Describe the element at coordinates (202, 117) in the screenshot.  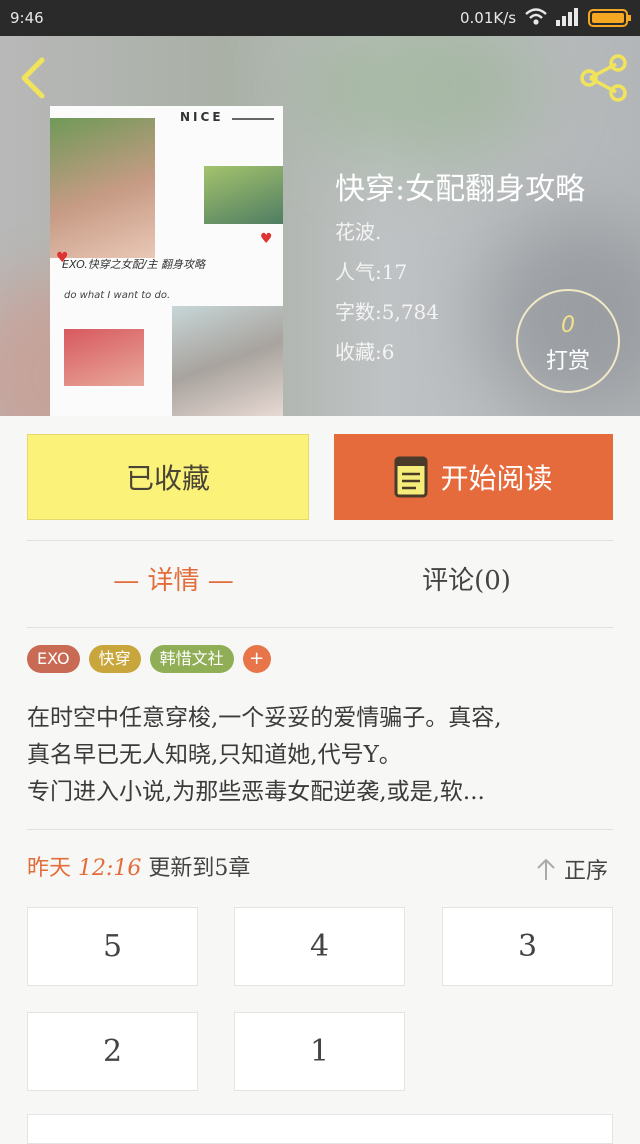
I see `cover-nice-text: NICE` at that location.